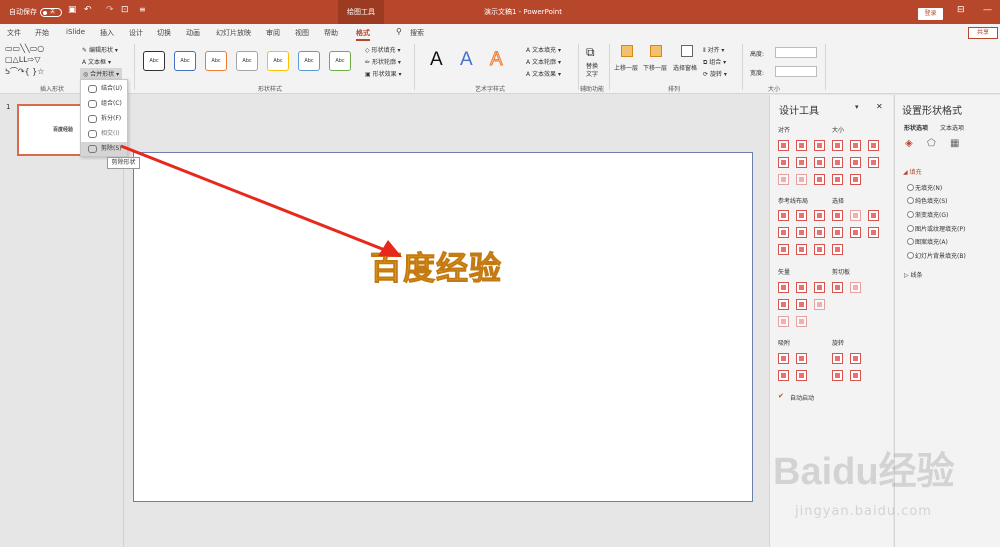 This screenshot has height=547, width=1000. Describe the element at coordinates (104, 89) in the screenshot. I see `menu-item-union: 结合(U)` at that location.